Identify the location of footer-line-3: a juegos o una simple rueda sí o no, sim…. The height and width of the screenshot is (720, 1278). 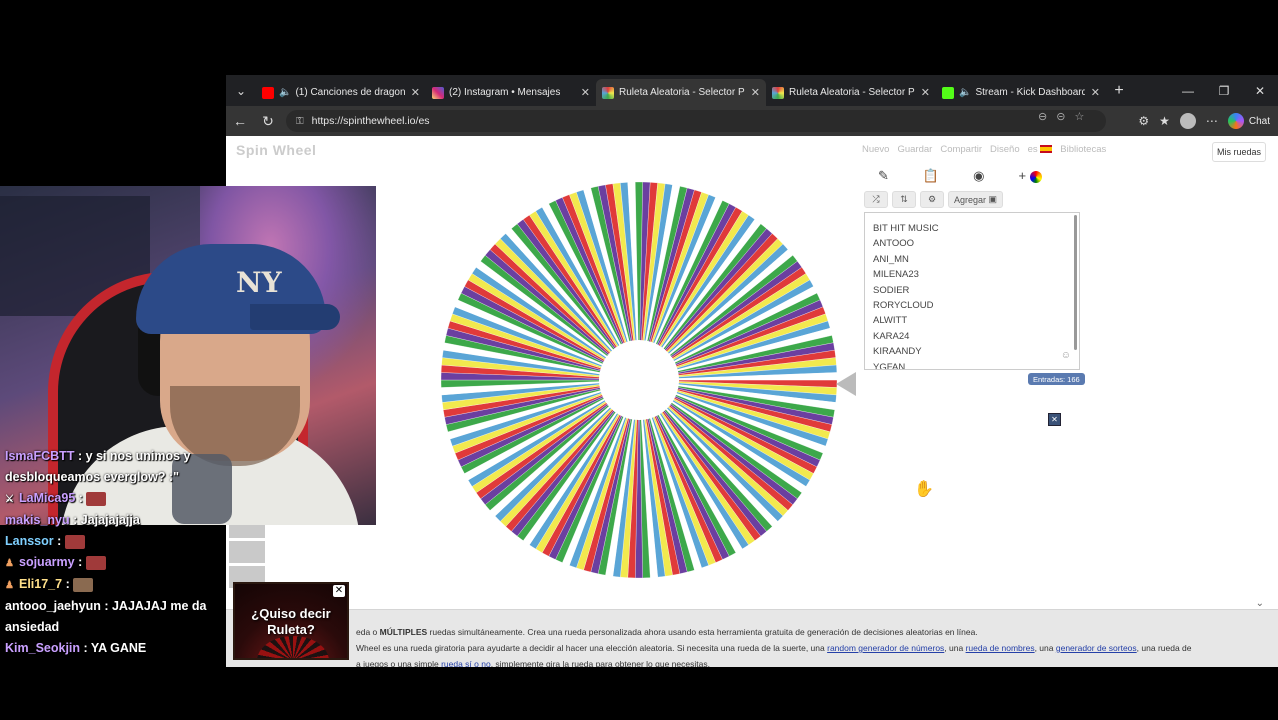
(817, 661).